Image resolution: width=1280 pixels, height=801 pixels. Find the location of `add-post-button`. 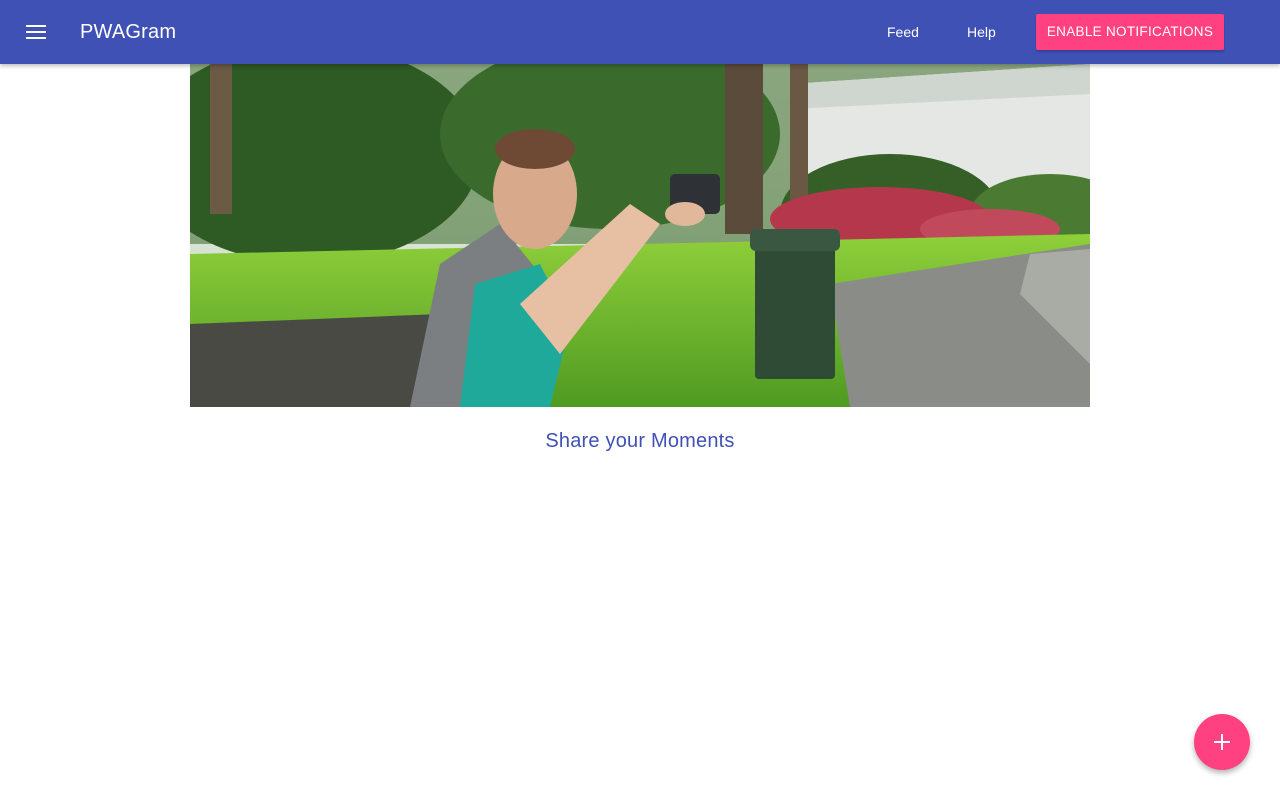

add-post-button is located at coordinates (1222, 742).